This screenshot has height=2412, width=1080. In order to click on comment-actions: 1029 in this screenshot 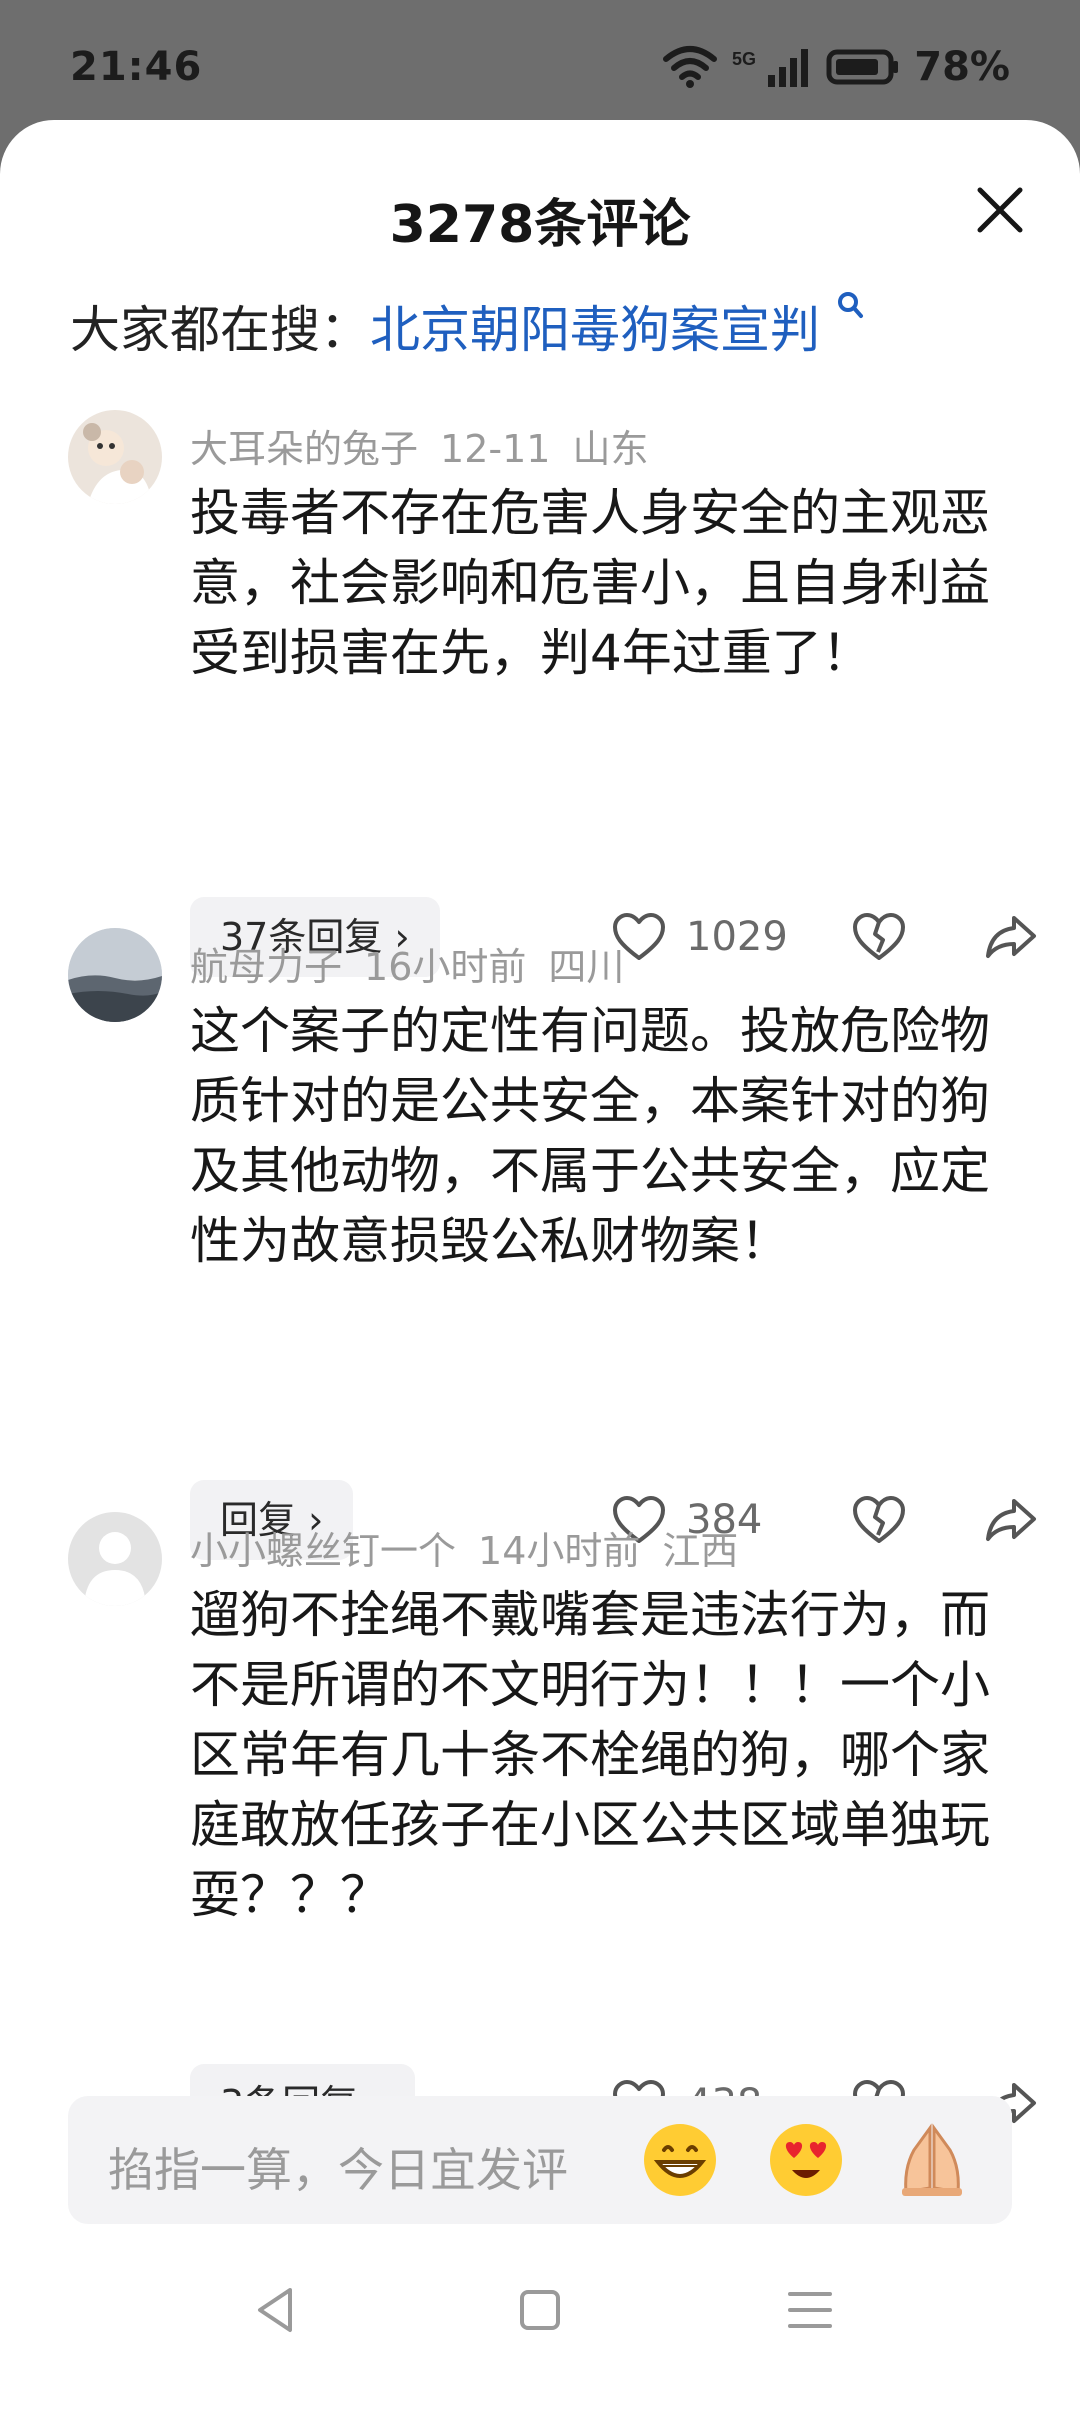, I will do `click(825, 937)`.